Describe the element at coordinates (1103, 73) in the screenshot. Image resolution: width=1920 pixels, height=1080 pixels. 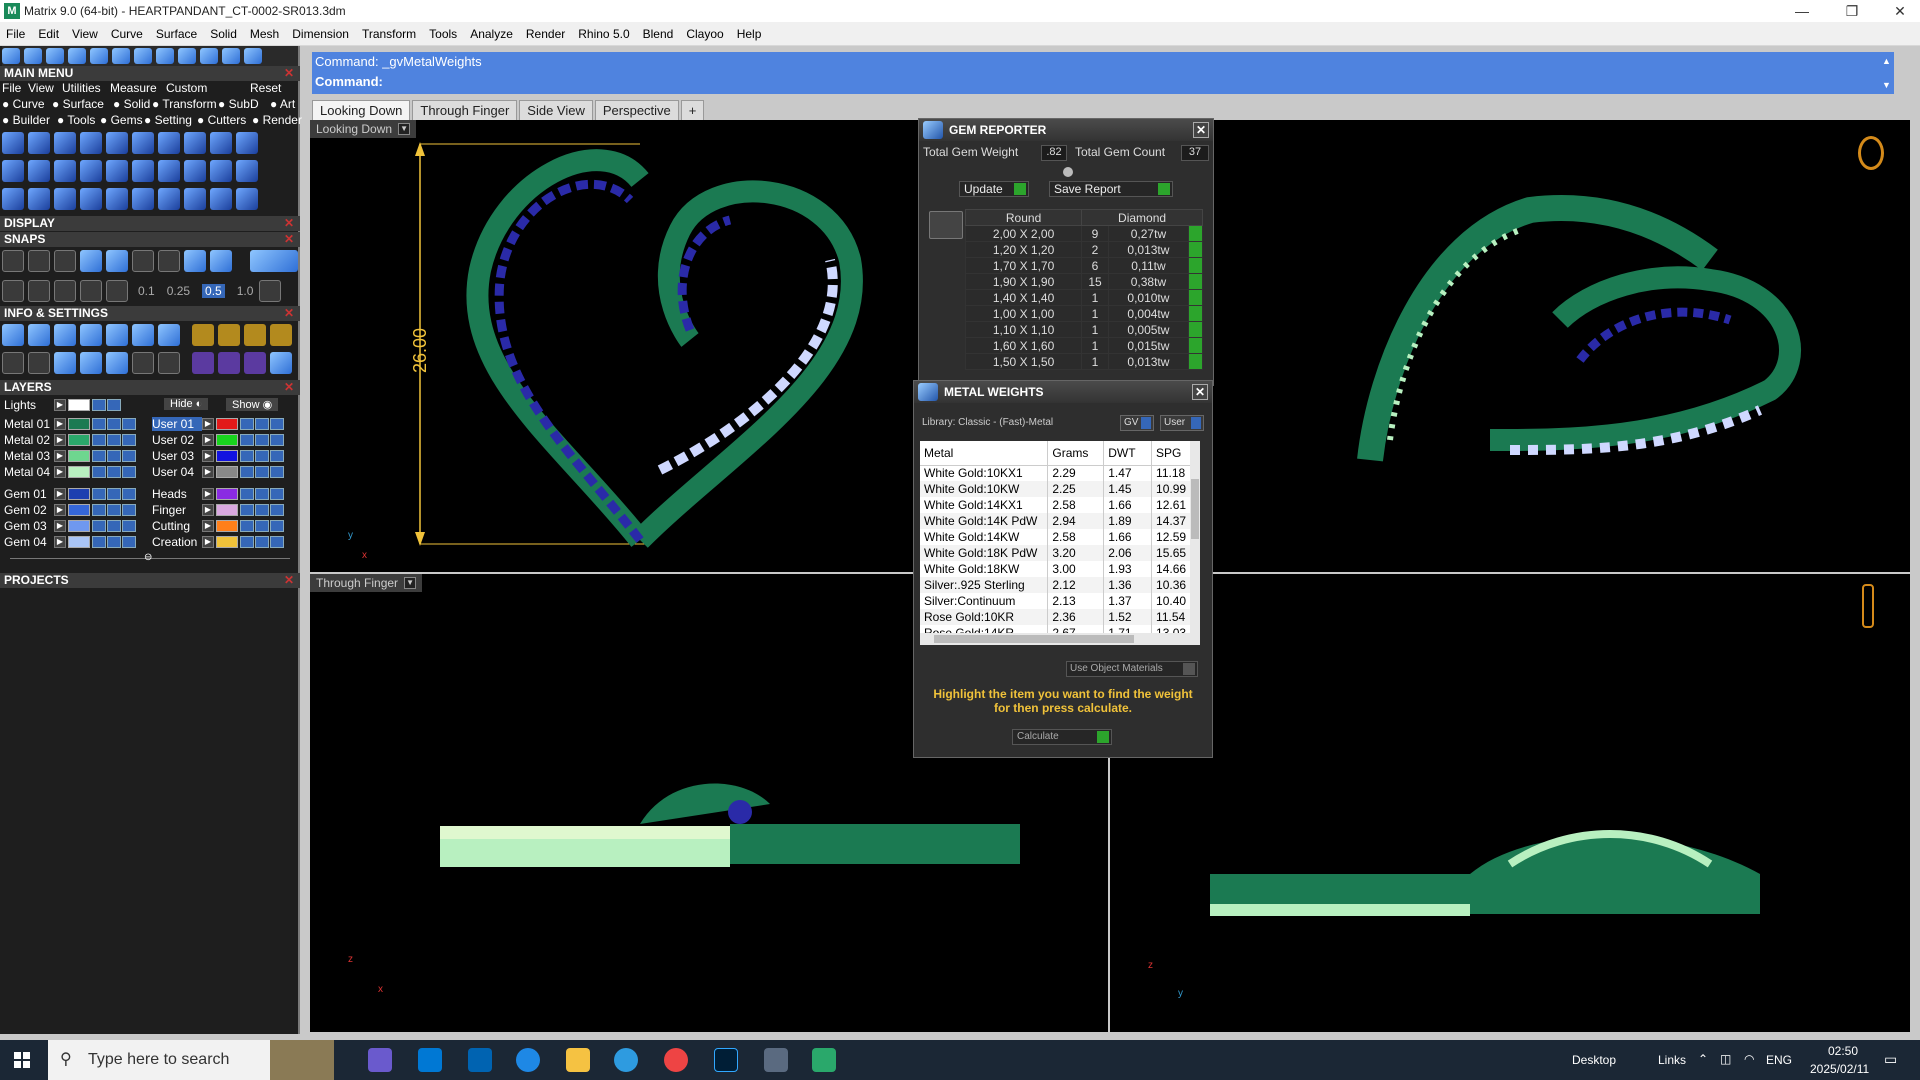
I see `command-area: Command: _gvMetalWeights Command: ▲ ▼` at that location.